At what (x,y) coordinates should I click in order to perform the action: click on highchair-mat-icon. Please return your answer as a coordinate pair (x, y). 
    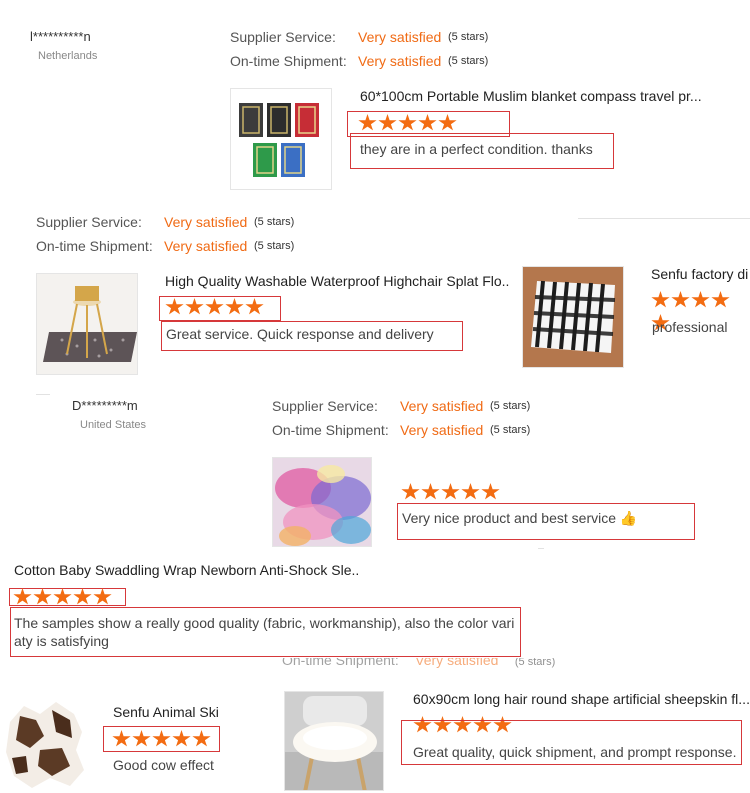
    Looking at the image, I should click on (87, 324).